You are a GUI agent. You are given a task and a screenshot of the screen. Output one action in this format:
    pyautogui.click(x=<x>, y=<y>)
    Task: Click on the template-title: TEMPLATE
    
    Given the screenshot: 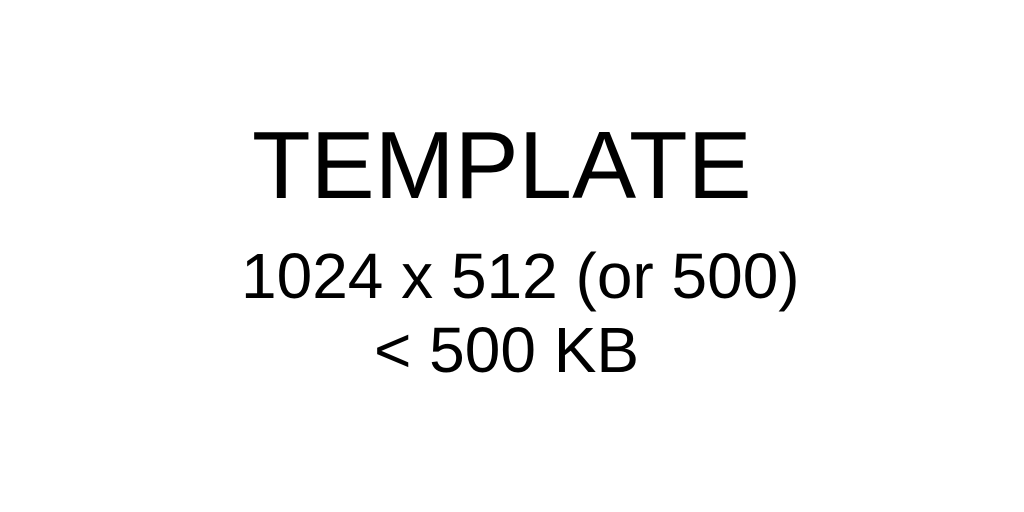 What is the action you would take?
    pyautogui.click(x=502, y=165)
    